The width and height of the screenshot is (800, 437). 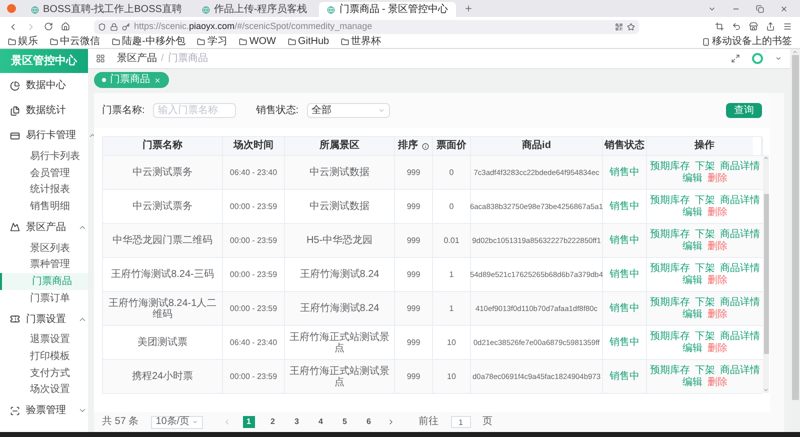 I want to click on table-cell: 中华恐龙园门票二维码, so click(x=162, y=240).